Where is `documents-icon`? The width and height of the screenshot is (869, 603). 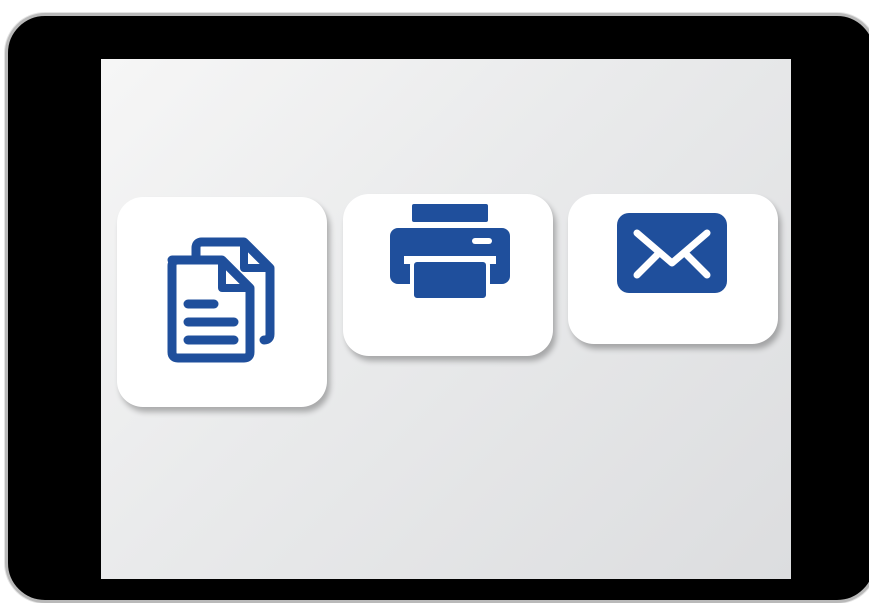 documents-icon is located at coordinates (221, 300).